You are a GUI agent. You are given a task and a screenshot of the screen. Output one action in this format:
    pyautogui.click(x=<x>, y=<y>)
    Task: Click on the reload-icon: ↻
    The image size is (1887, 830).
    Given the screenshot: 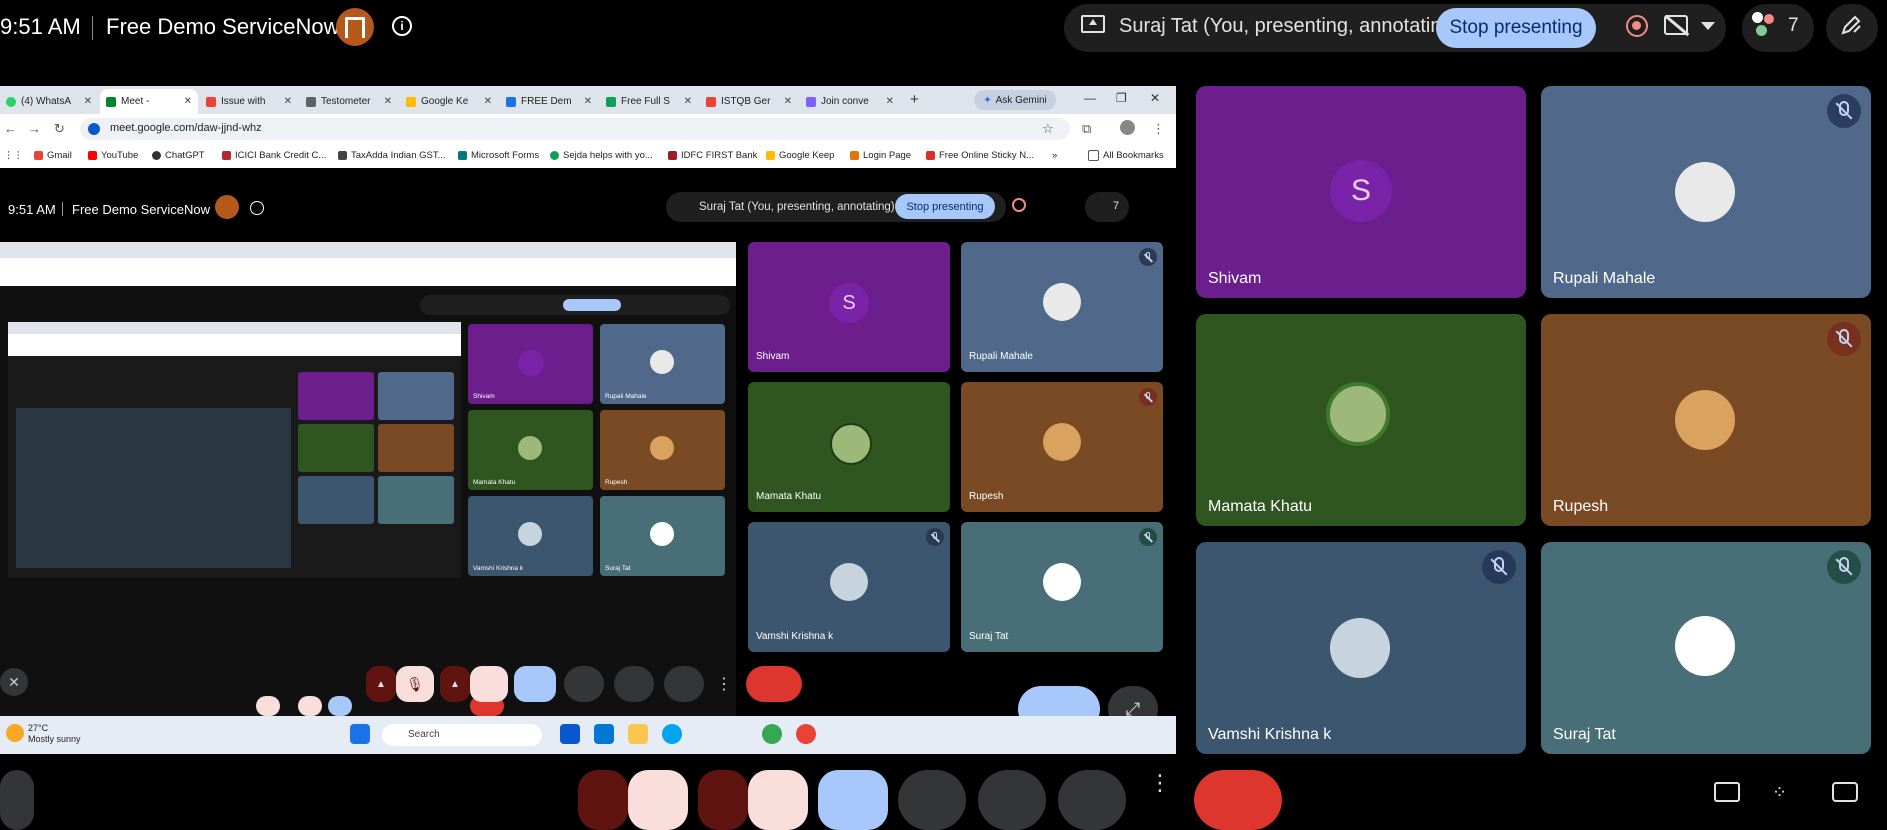 What is the action you would take?
    pyautogui.click(x=59, y=129)
    